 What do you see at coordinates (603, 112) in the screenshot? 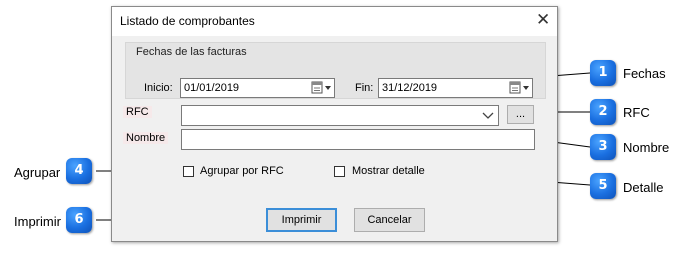
I see `callout-badge-2: 2` at bounding box center [603, 112].